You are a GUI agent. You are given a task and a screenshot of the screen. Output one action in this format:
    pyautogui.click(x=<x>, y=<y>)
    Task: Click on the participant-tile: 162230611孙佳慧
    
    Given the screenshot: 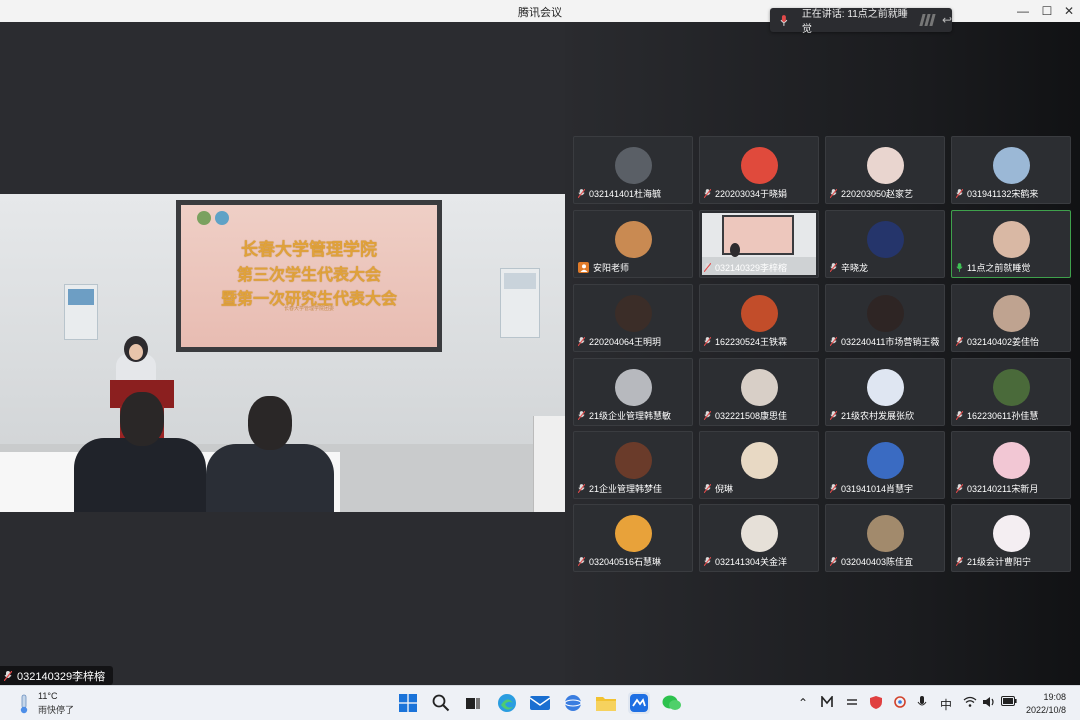 What is the action you would take?
    pyautogui.click(x=1011, y=392)
    